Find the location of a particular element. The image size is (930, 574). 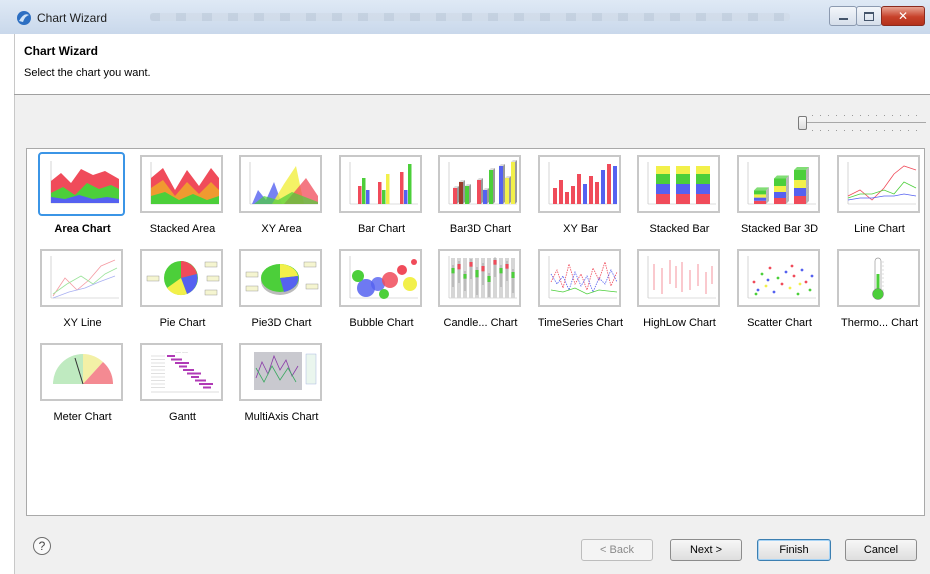

chart-option-candlestick-chart: Candle... Chart is located at coordinates (480, 288).